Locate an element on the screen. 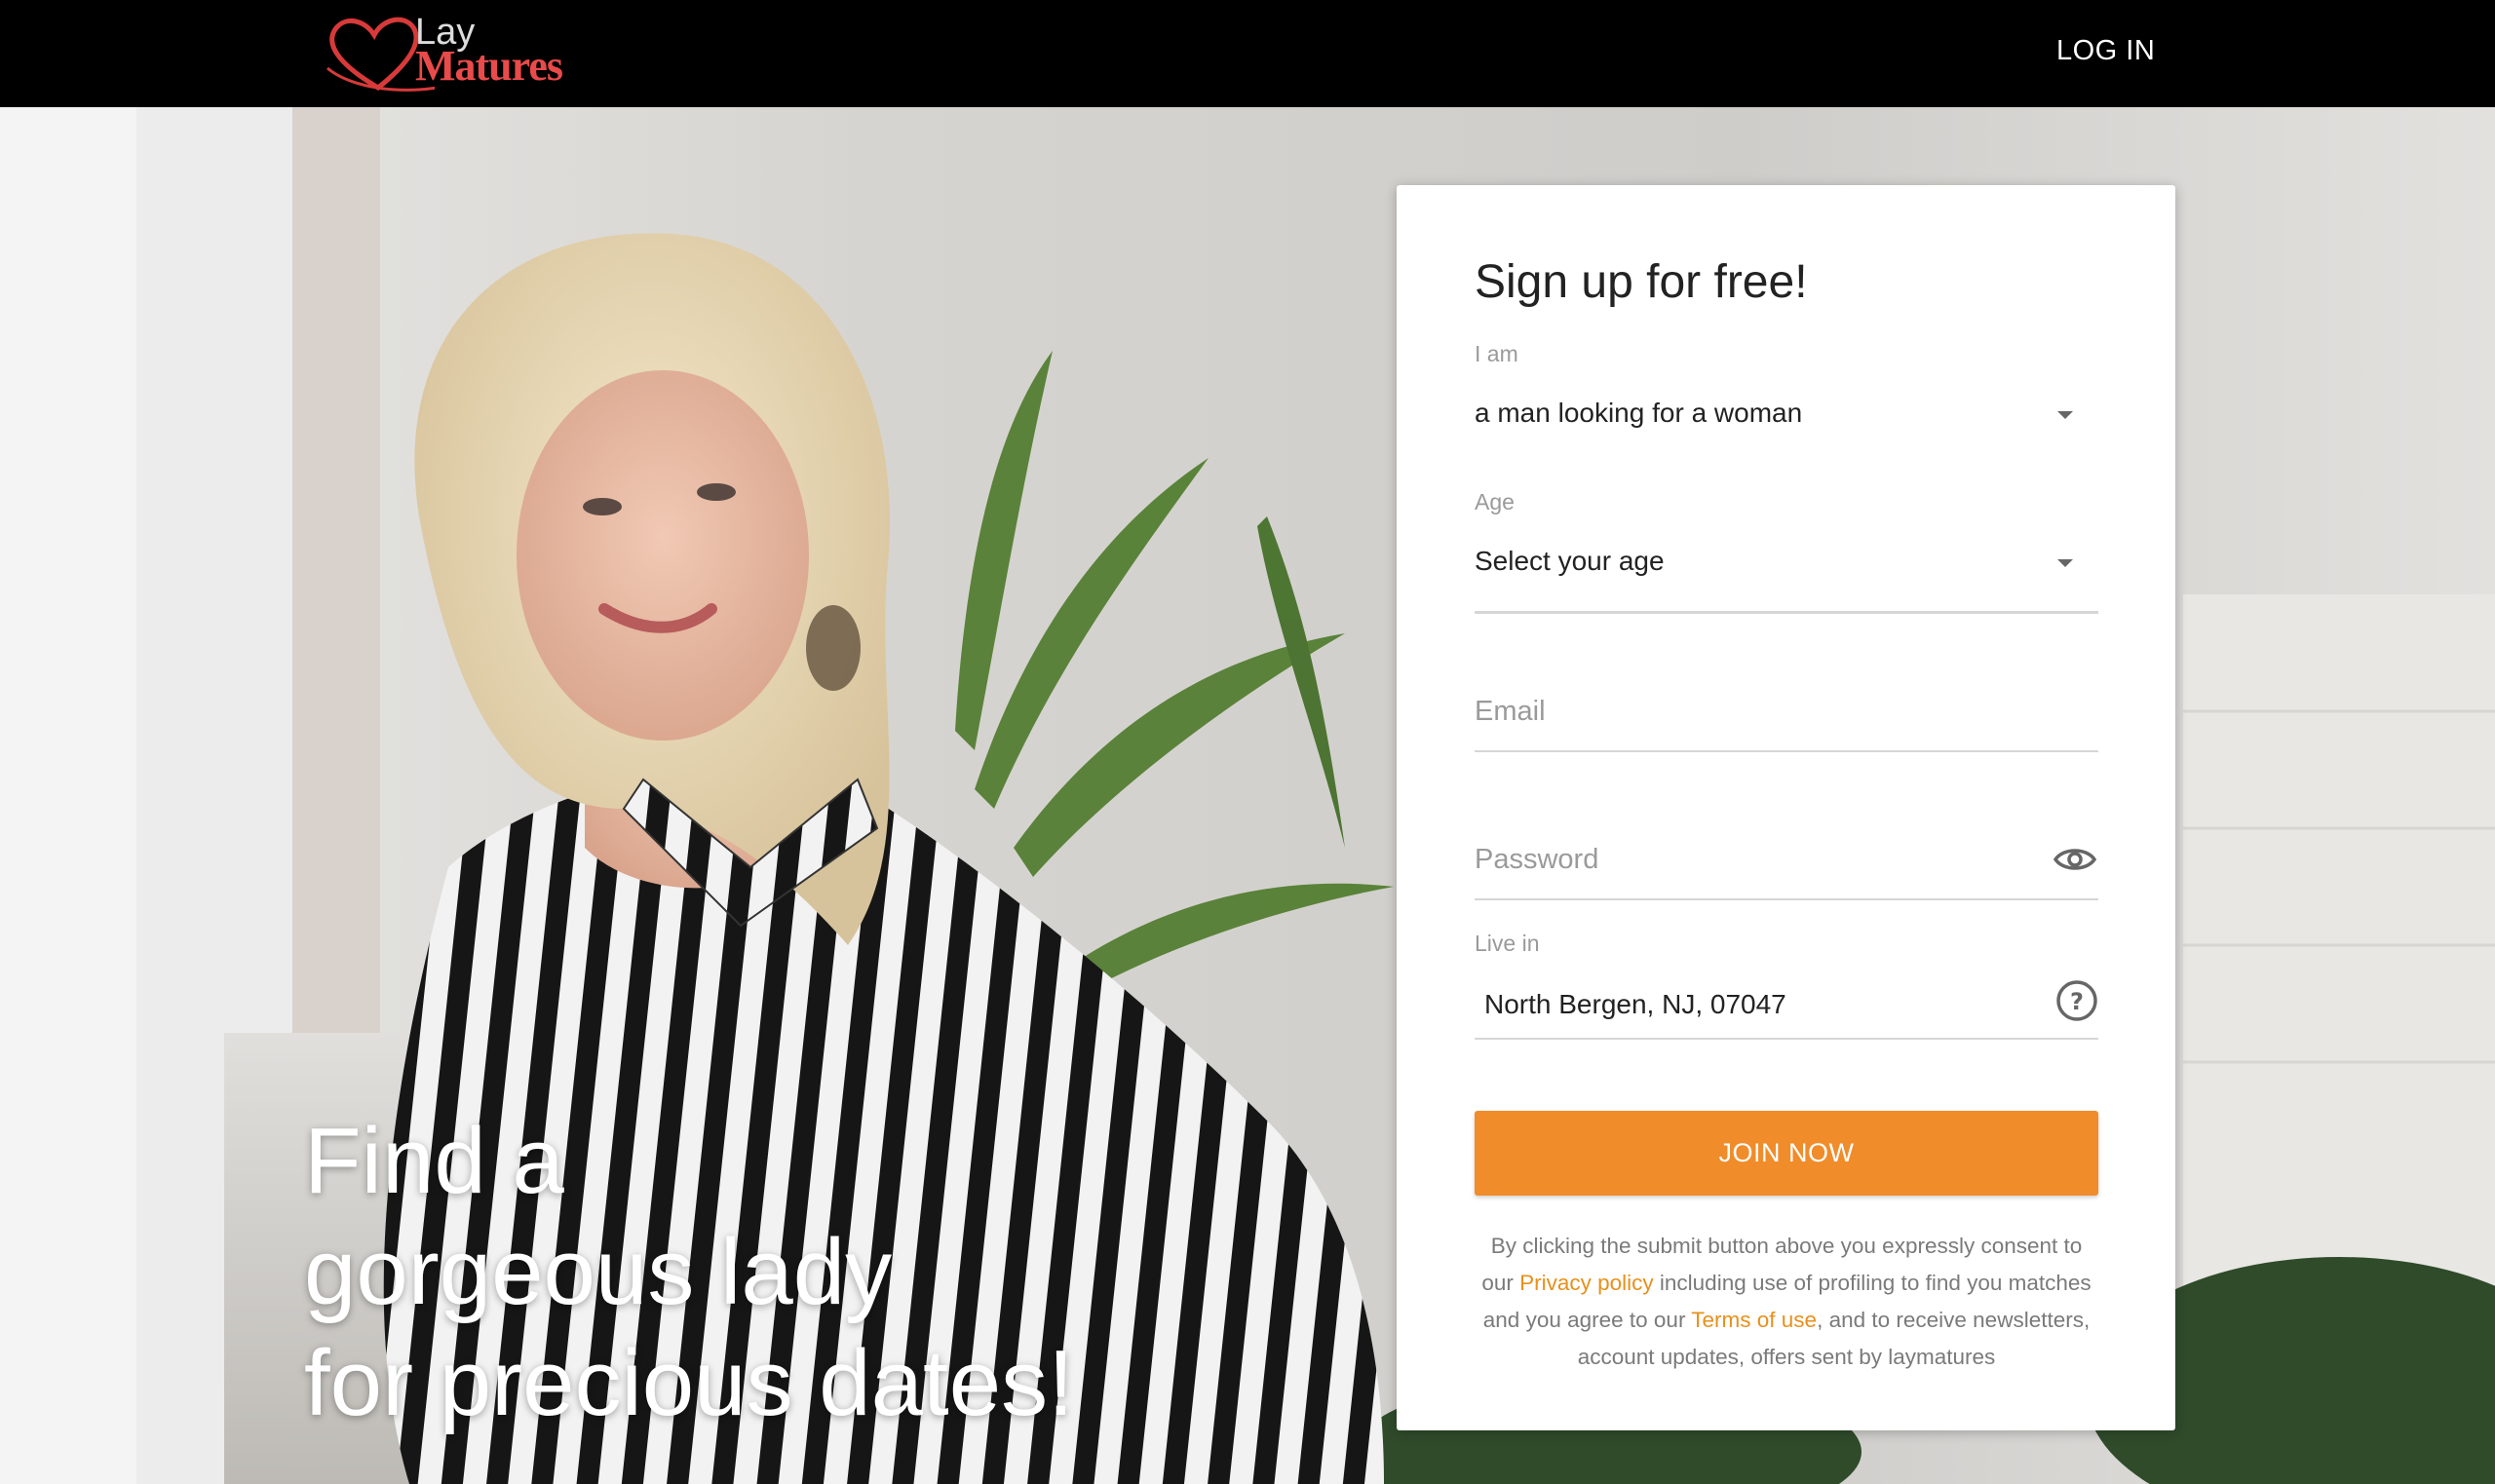  signup-title: Sign up for free! is located at coordinates (1641, 282).